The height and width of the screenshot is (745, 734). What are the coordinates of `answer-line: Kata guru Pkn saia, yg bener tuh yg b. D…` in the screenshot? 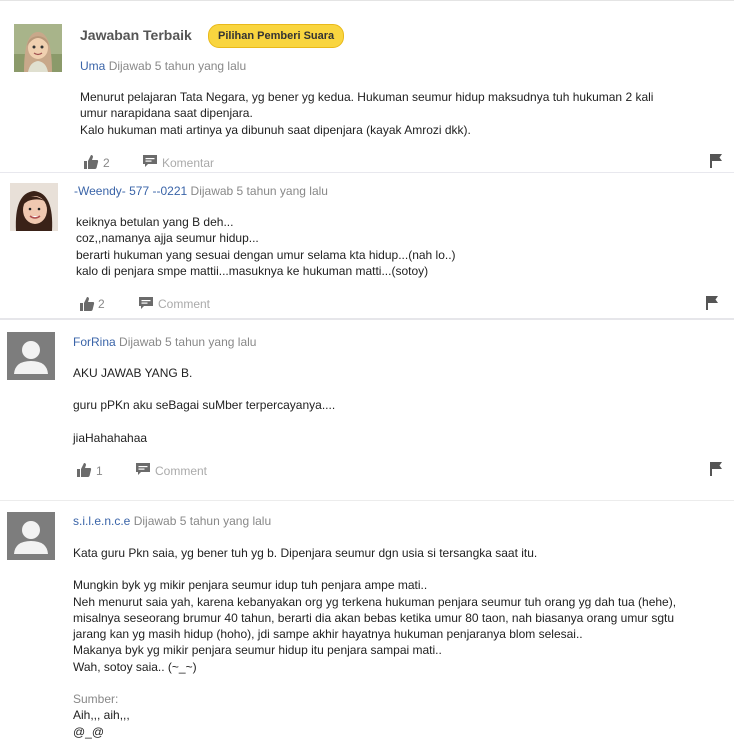 It's located at (305, 553).